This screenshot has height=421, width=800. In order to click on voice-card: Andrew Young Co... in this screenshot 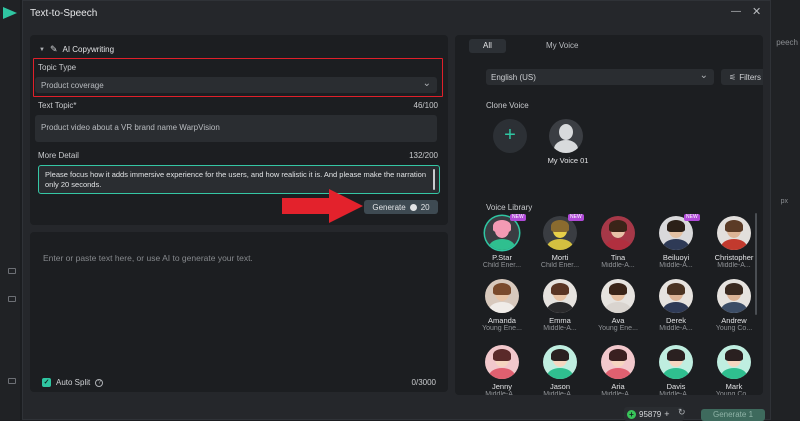, I will do `click(734, 305)`.